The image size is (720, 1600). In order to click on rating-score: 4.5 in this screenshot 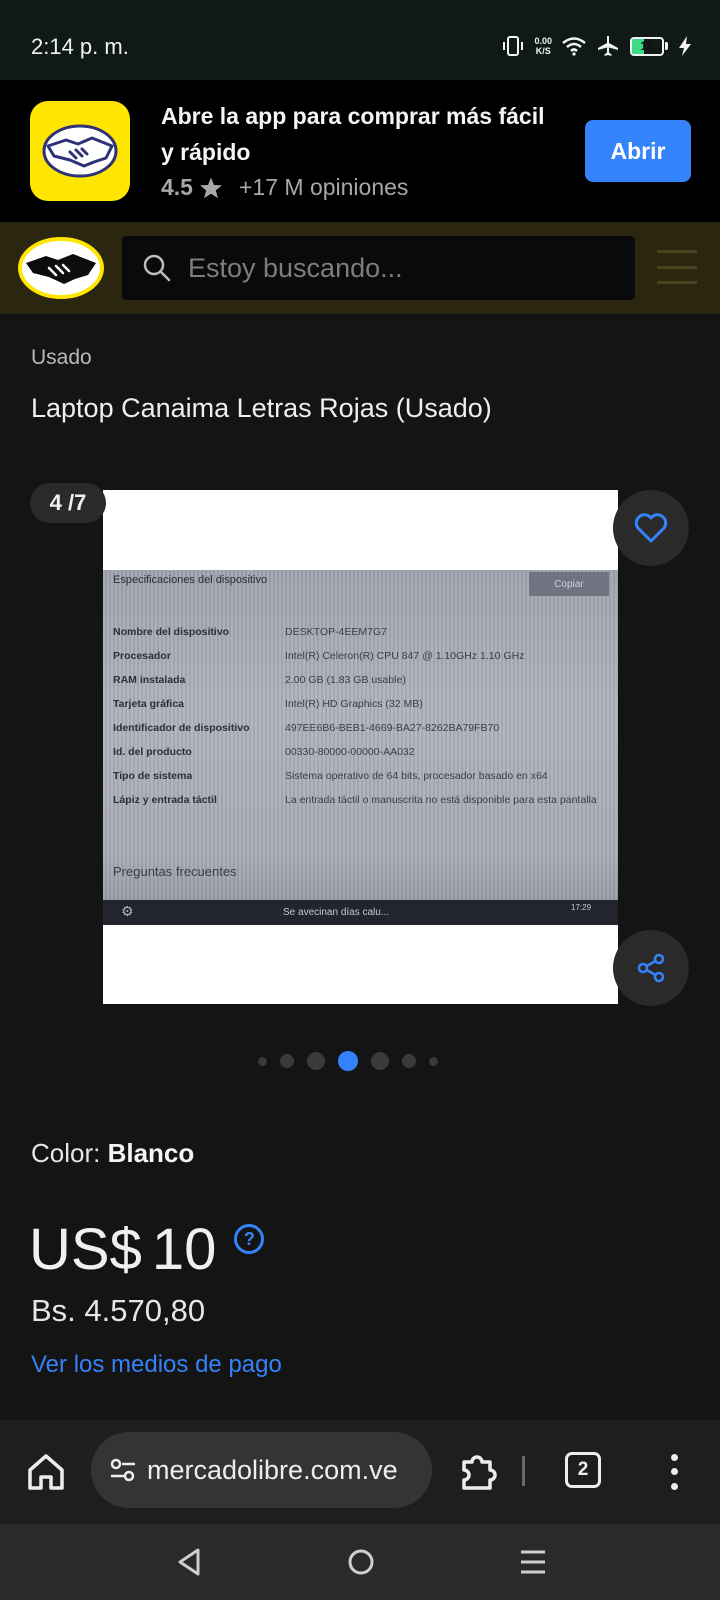, I will do `click(177, 187)`.